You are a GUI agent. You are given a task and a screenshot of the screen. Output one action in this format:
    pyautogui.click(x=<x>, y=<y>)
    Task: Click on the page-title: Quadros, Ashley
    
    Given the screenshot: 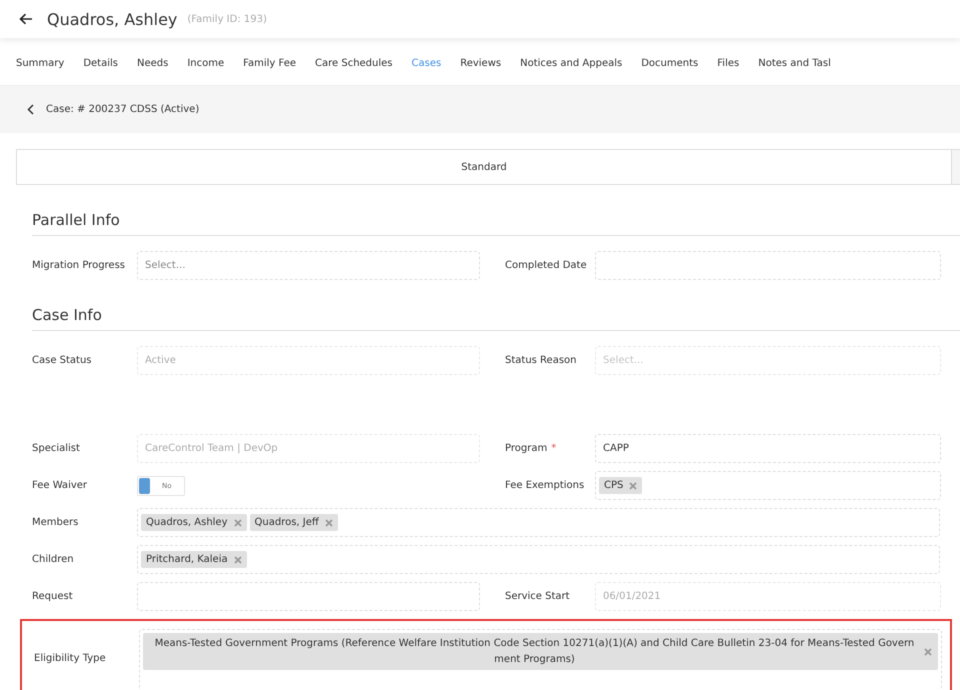 What is the action you would take?
    pyautogui.click(x=112, y=19)
    